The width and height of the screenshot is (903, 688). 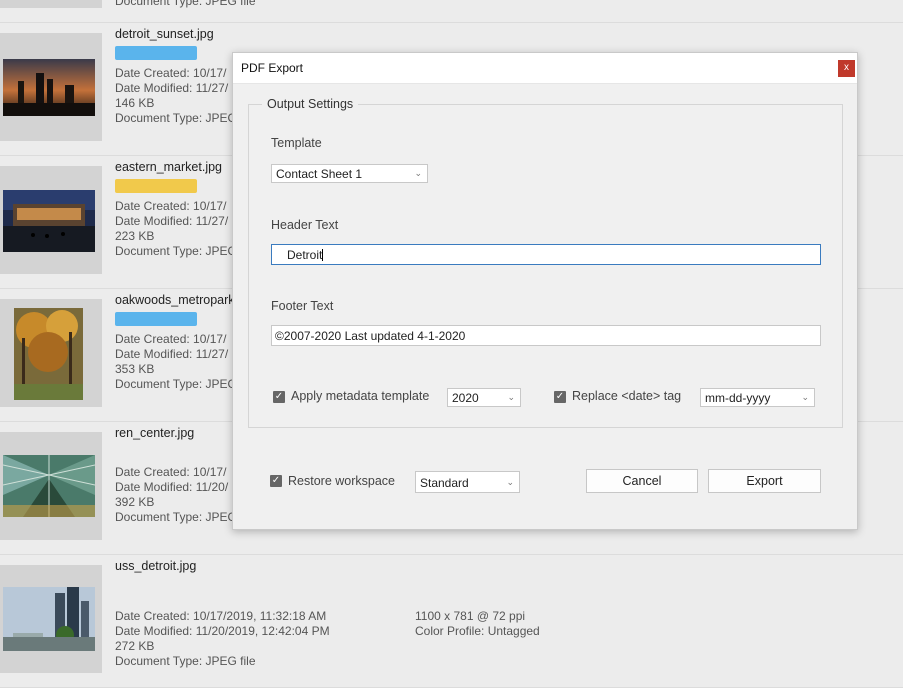 What do you see at coordinates (168, 167) in the screenshot?
I see `file-name: eastern_market.jpg` at bounding box center [168, 167].